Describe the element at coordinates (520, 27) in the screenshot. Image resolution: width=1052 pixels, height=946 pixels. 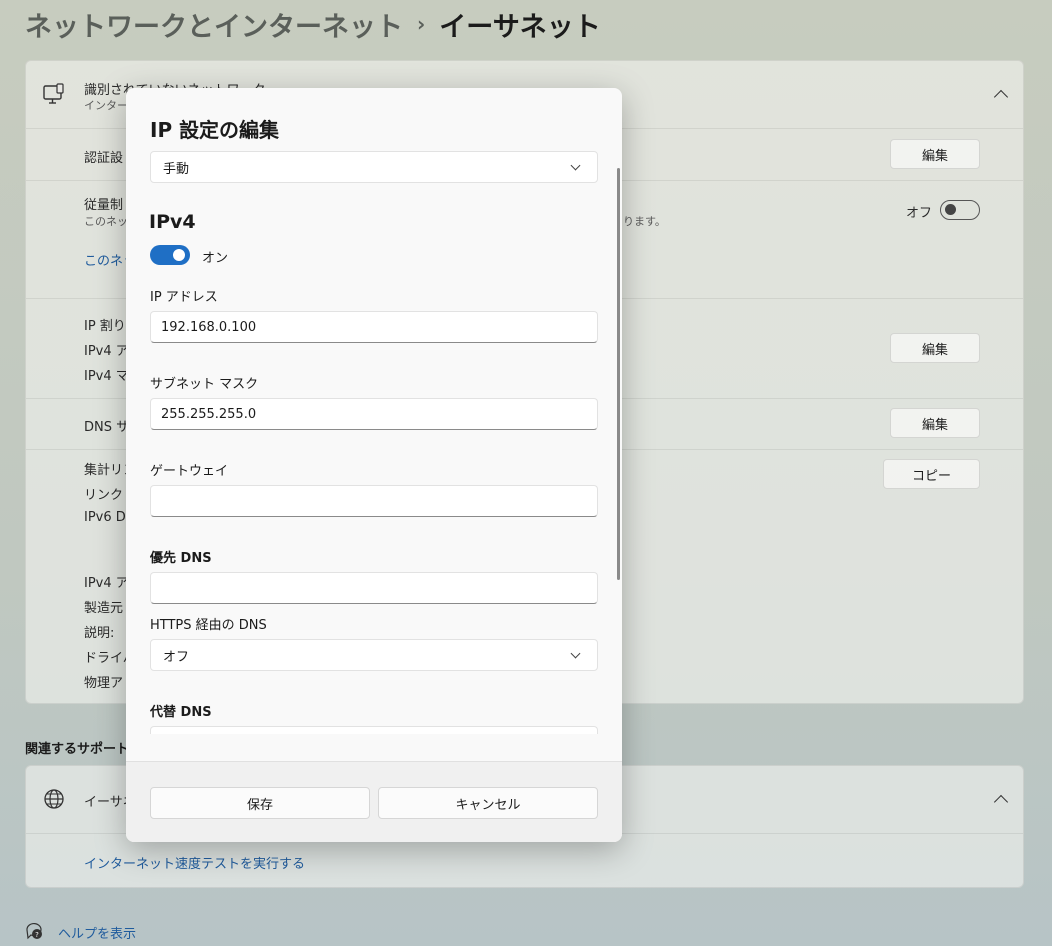
I see `page-title: イーサネット` at that location.